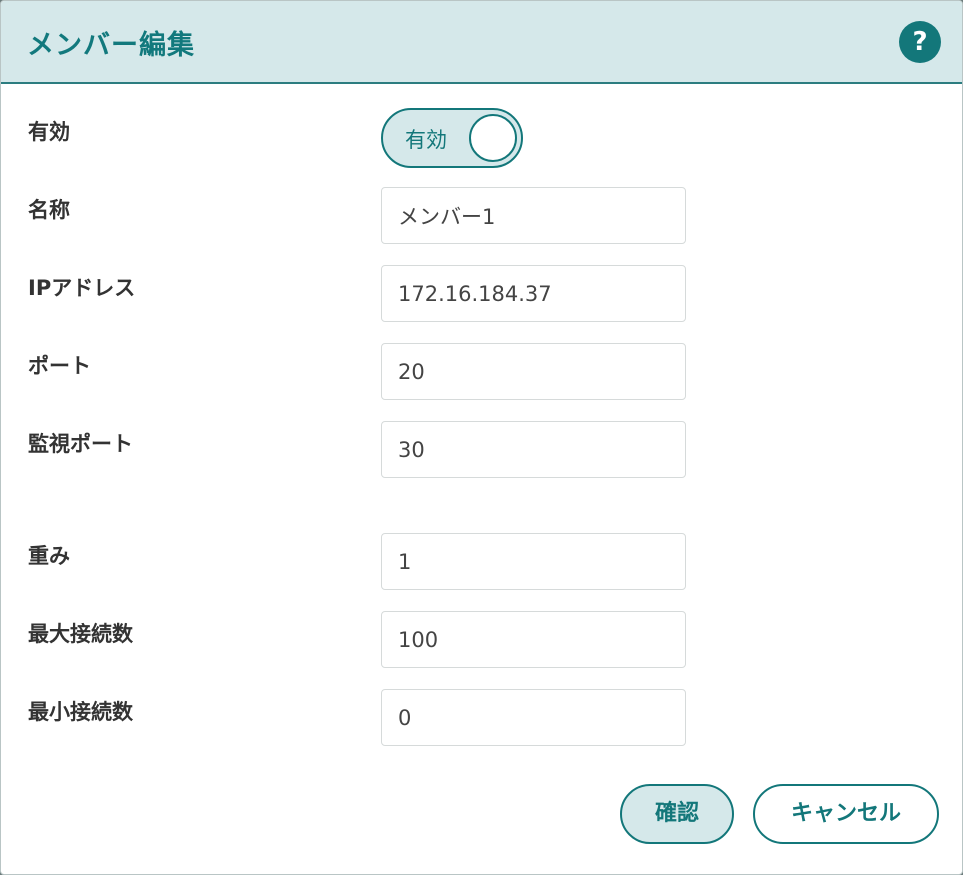 The width and height of the screenshot is (963, 875). Describe the element at coordinates (49, 132) in the screenshot. I see `enabled-label: 有効` at that location.